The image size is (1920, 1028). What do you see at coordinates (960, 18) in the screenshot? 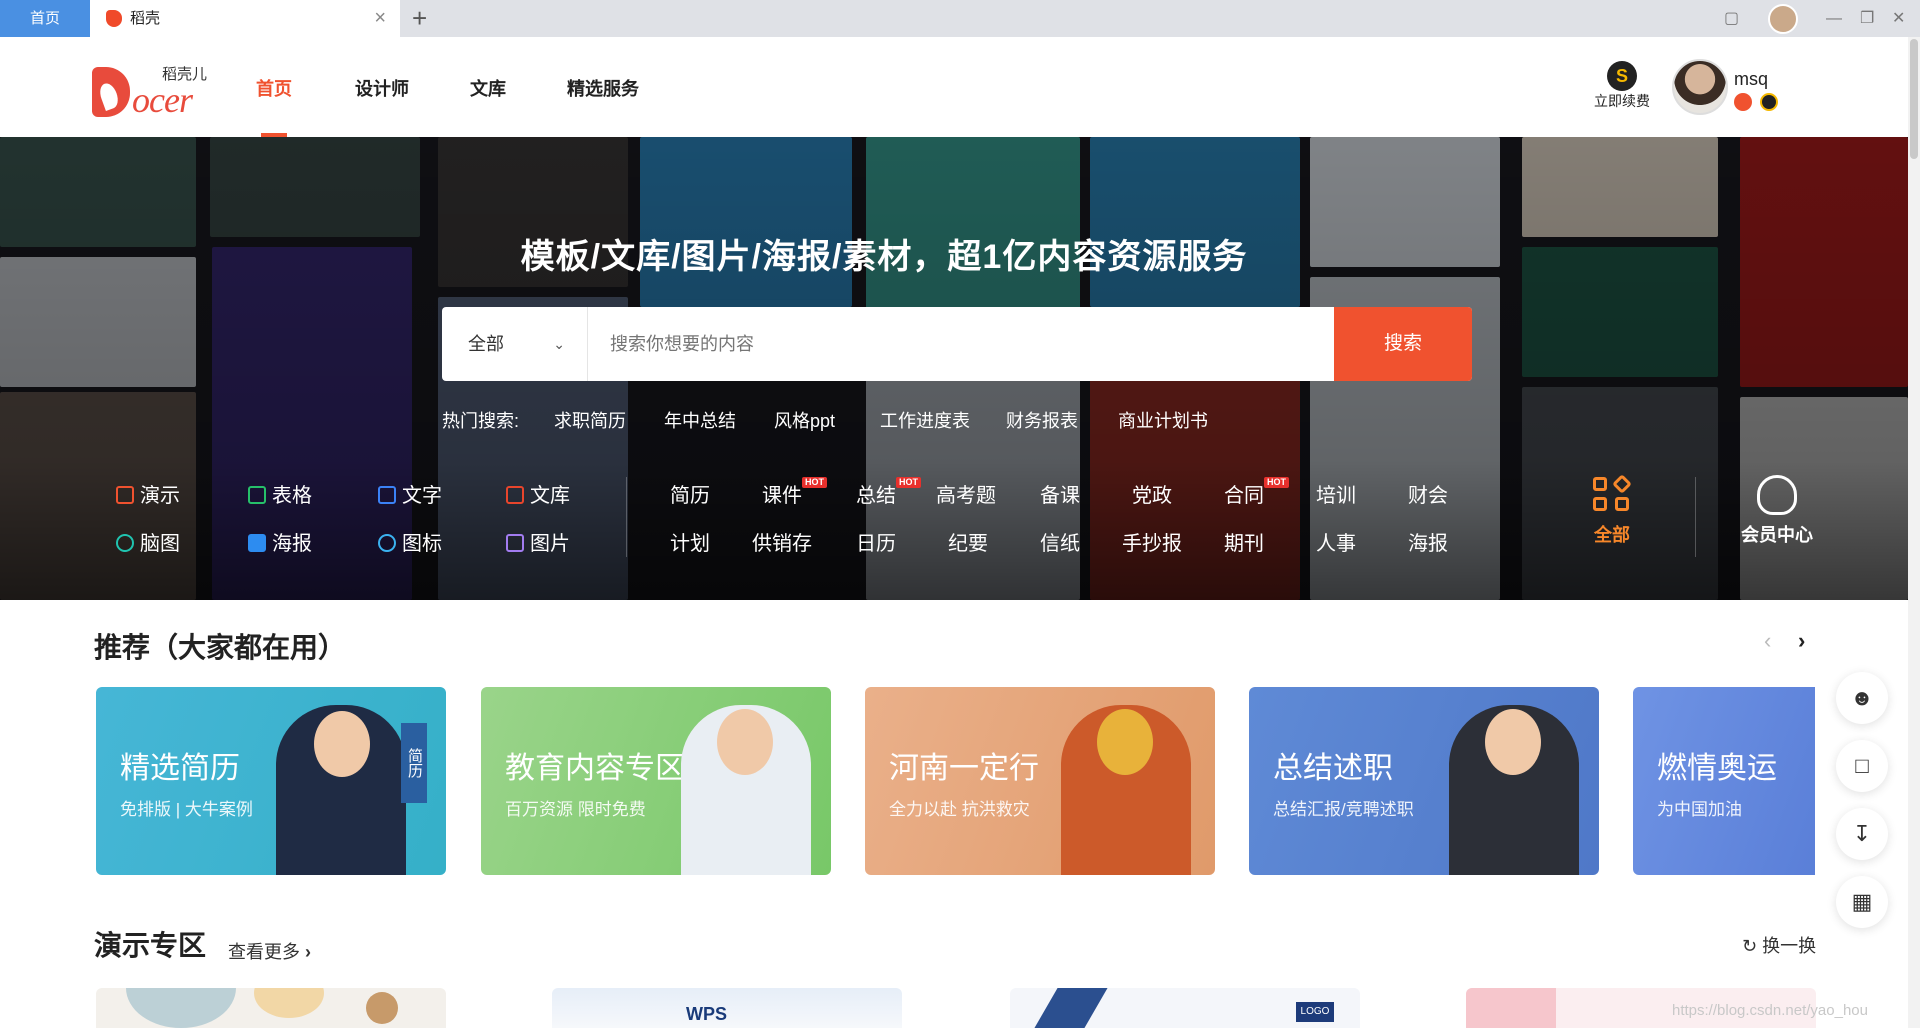
I see `browser-tab-bar: 首页 稻壳 × + ▢ — ❐ ✕` at bounding box center [960, 18].